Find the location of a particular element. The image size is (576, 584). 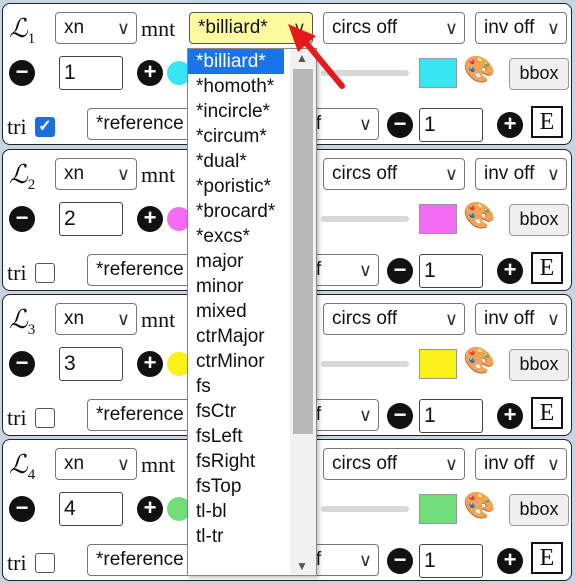

dropdown-option: minor is located at coordinates (236, 286).